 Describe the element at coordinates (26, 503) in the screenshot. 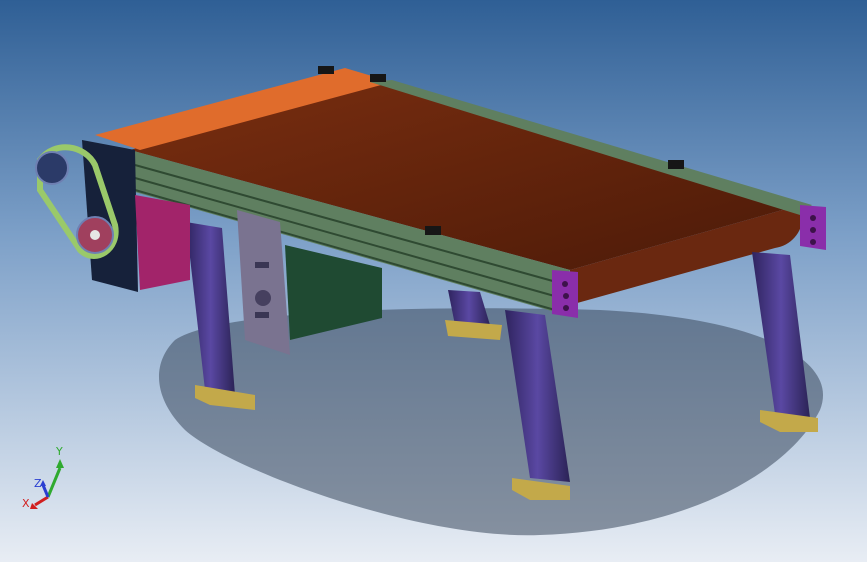

I see `triad-x-label: X` at that location.